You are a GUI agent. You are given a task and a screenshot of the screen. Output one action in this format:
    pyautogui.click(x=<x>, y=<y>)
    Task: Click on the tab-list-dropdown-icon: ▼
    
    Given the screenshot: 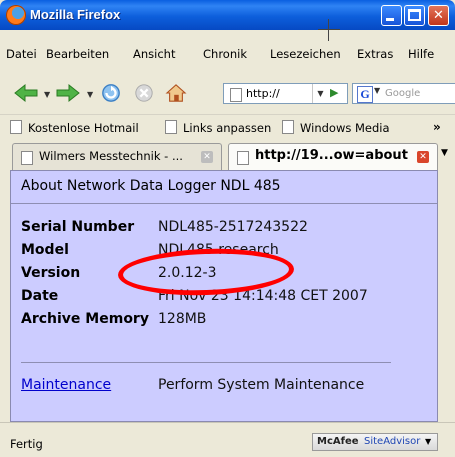 What is the action you would take?
    pyautogui.click(x=444, y=153)
    